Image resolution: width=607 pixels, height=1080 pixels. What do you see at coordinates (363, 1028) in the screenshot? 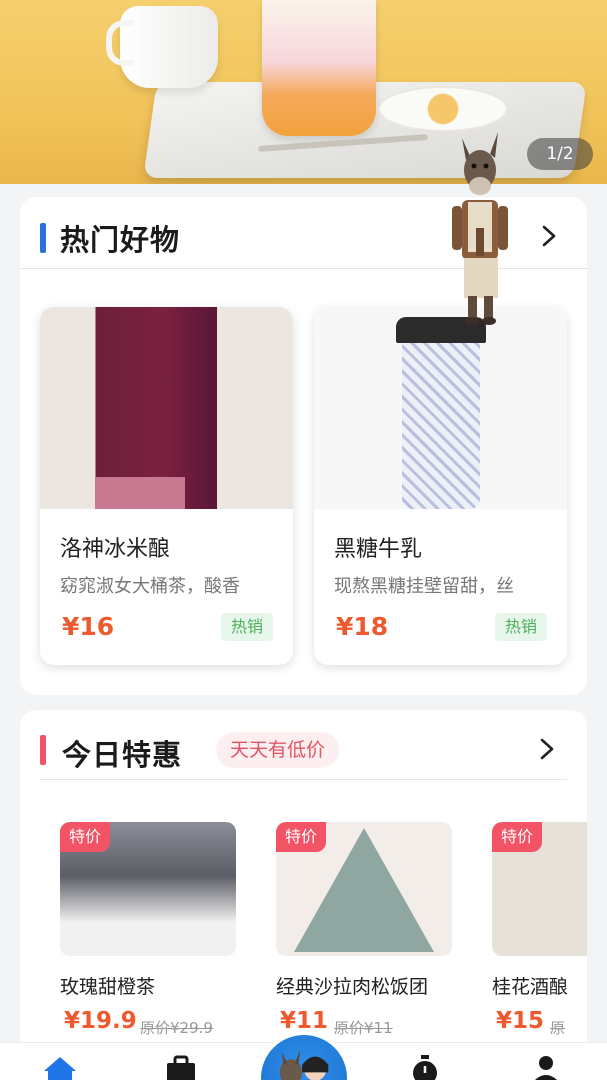
I see `deal-original-price: 原价¥11` at bounding box center [363, 1028].